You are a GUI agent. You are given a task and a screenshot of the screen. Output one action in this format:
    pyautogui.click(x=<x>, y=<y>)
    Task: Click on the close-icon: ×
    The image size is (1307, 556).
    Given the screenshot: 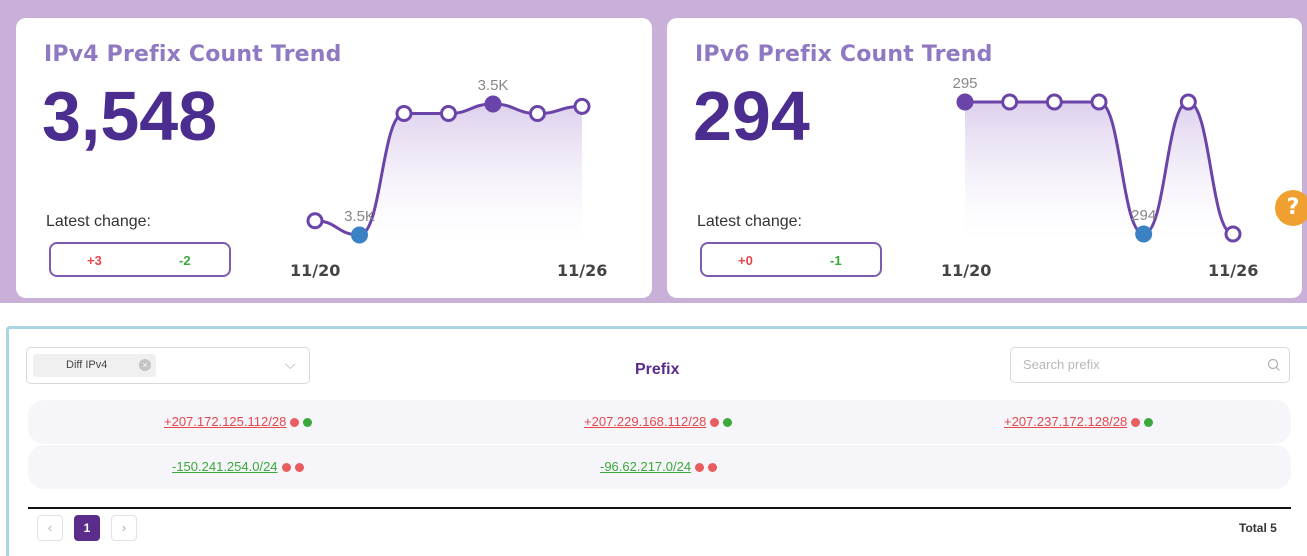 What is the action you would take?
    pyautogui.click(x=145, y=365)
    